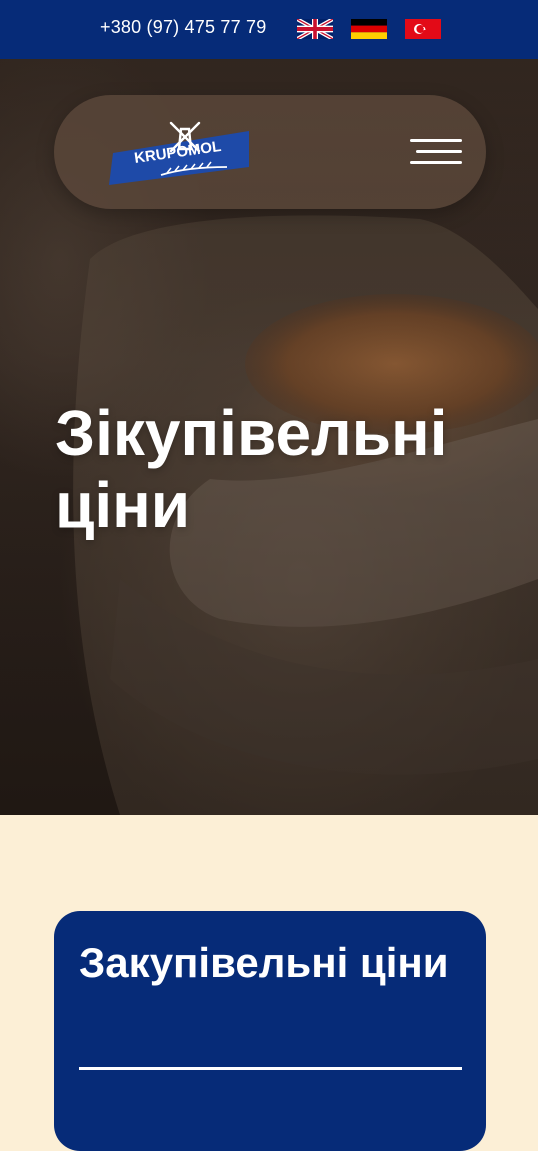 The width and height of the screenshot is (538, 1151). What do you see at coordinates (270, 152) in the screenshot?
I see `header-nav: KRUPOMOL` at bounding box center [270, 152].